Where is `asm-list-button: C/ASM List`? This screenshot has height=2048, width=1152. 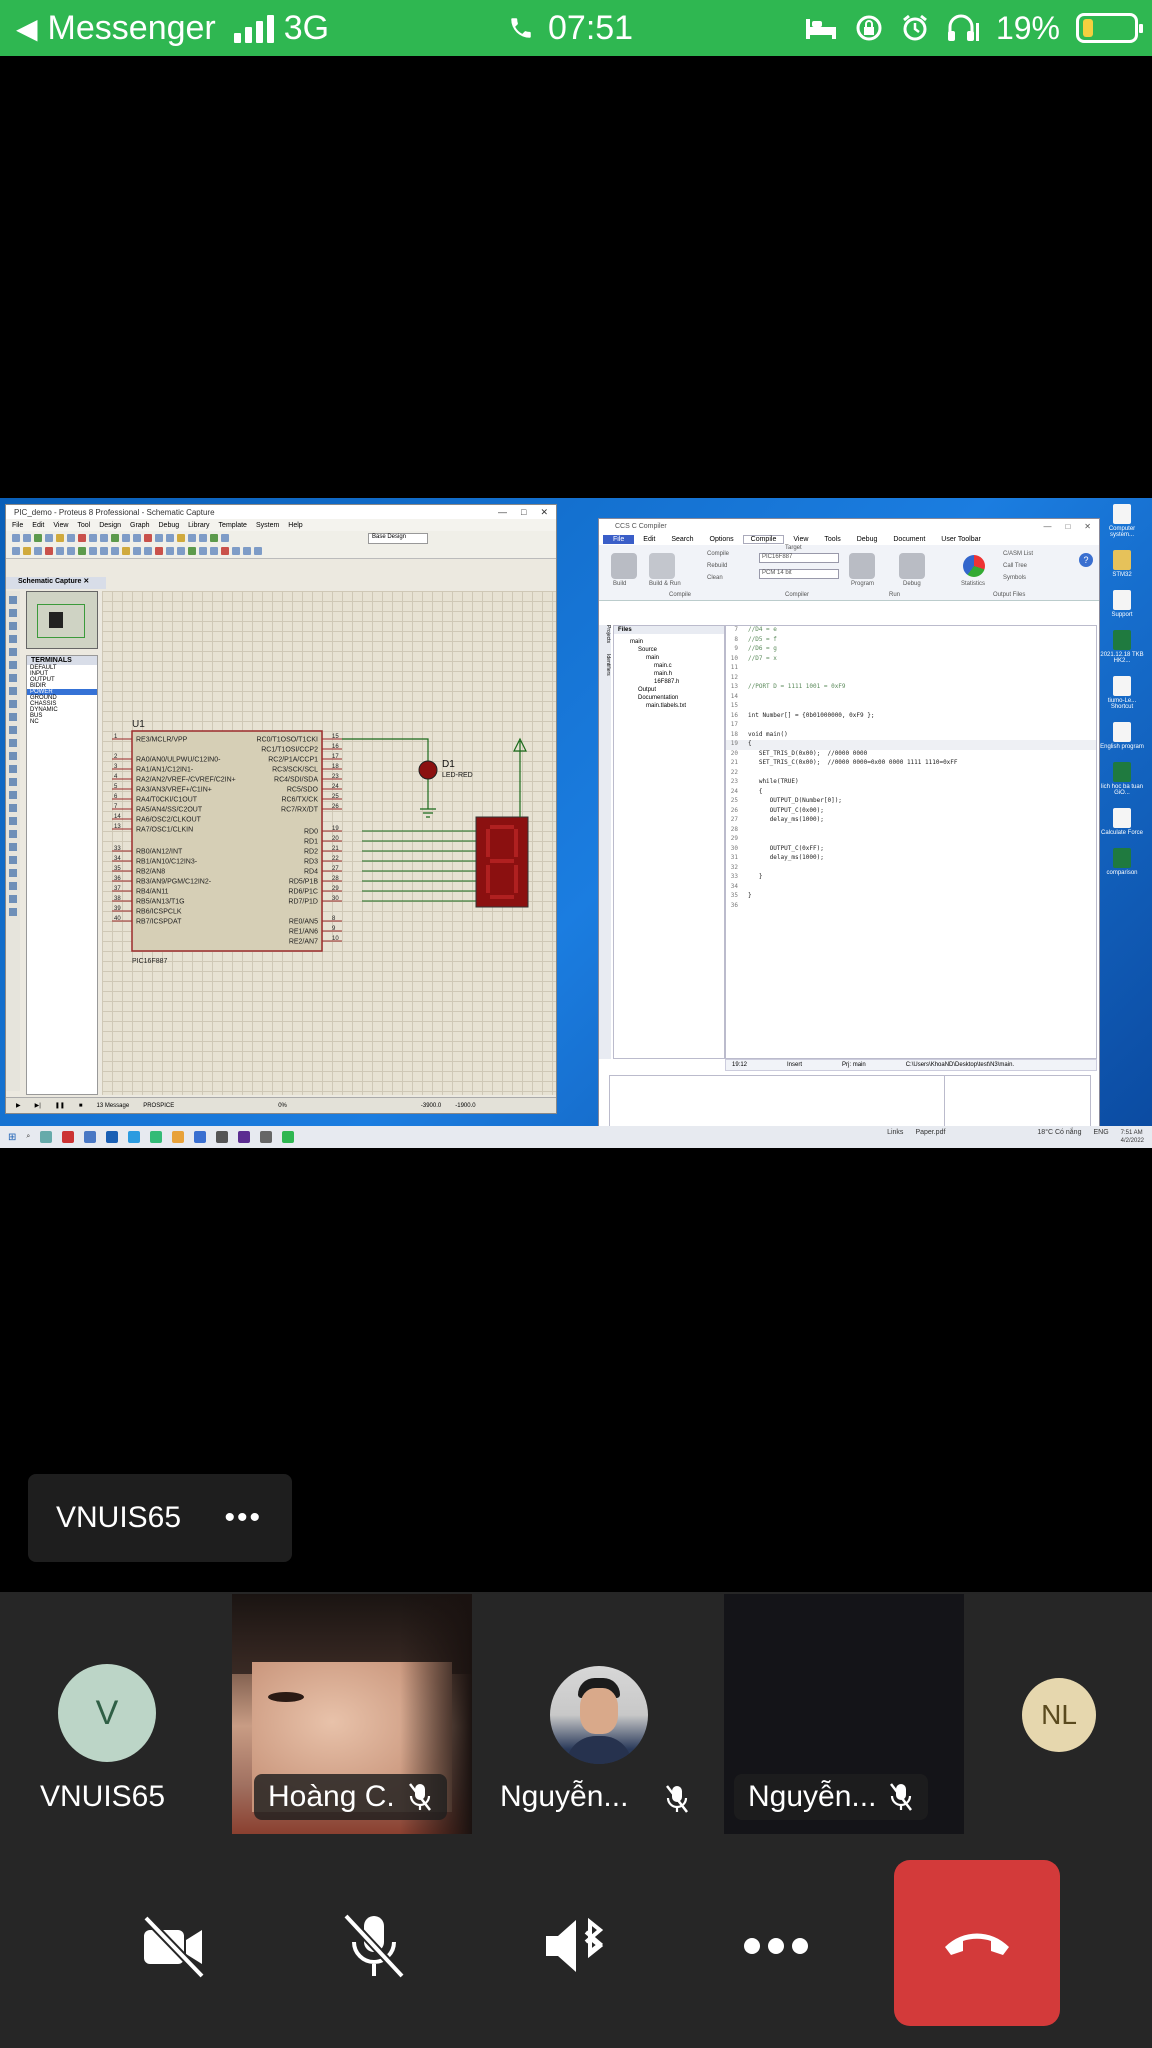 asm-list-button: C/ASM List is located at coordinates (1018, 554).